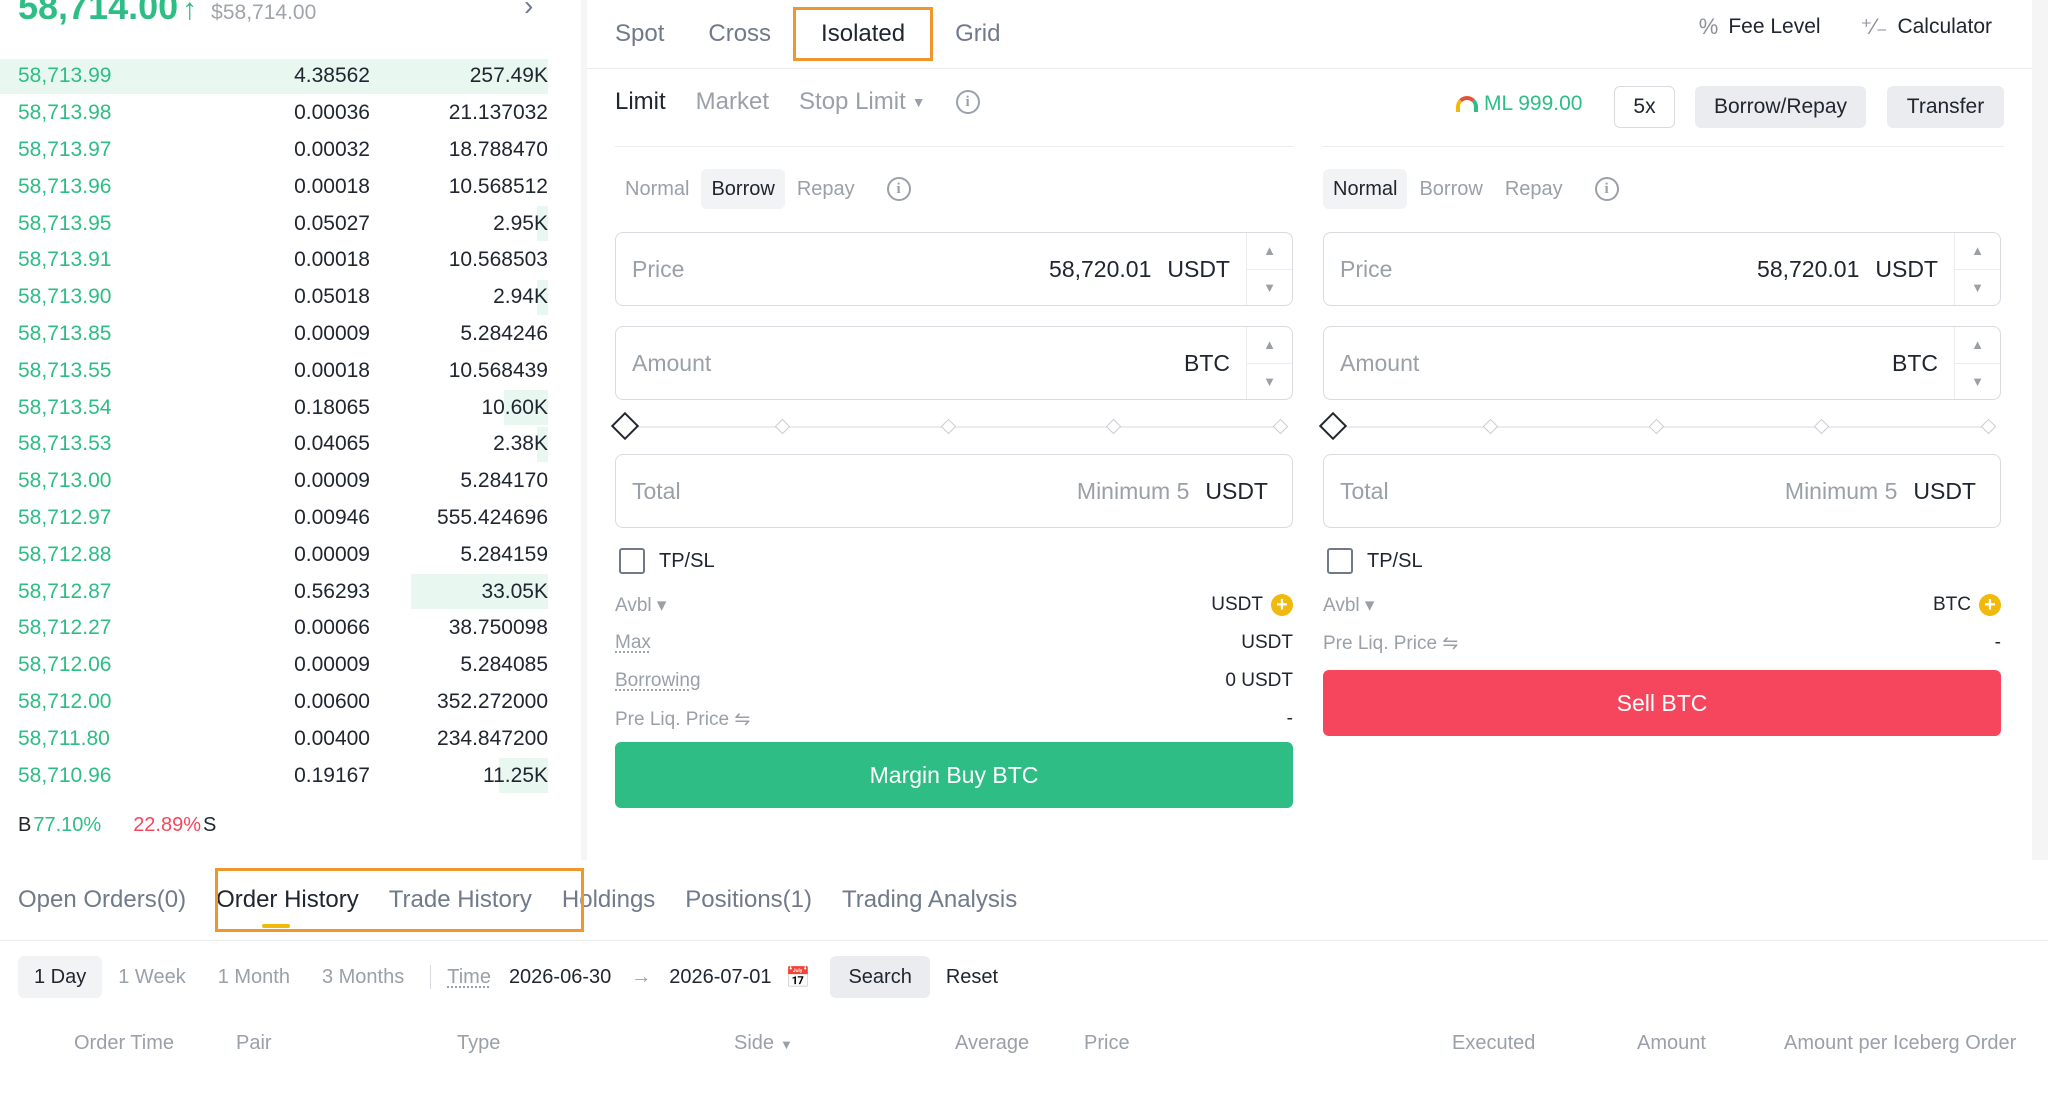 This screenshot has width=2048, height=1093. Describe the element at coordinates (640, 102) in the screenshot. I see `tab-limit: Limit` at that location.